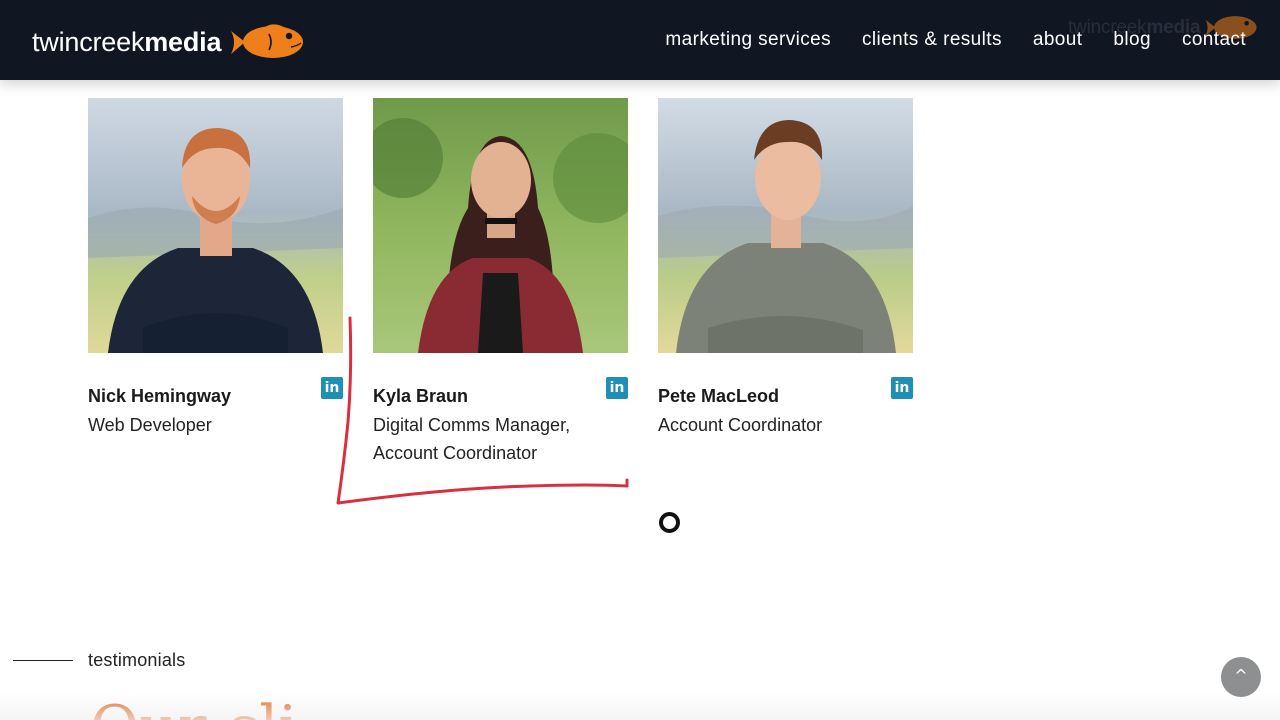  What do you see at coordinates (215, 225) in the screenshot?
I see `team-photo-nick` at bounding box center [215, 225].